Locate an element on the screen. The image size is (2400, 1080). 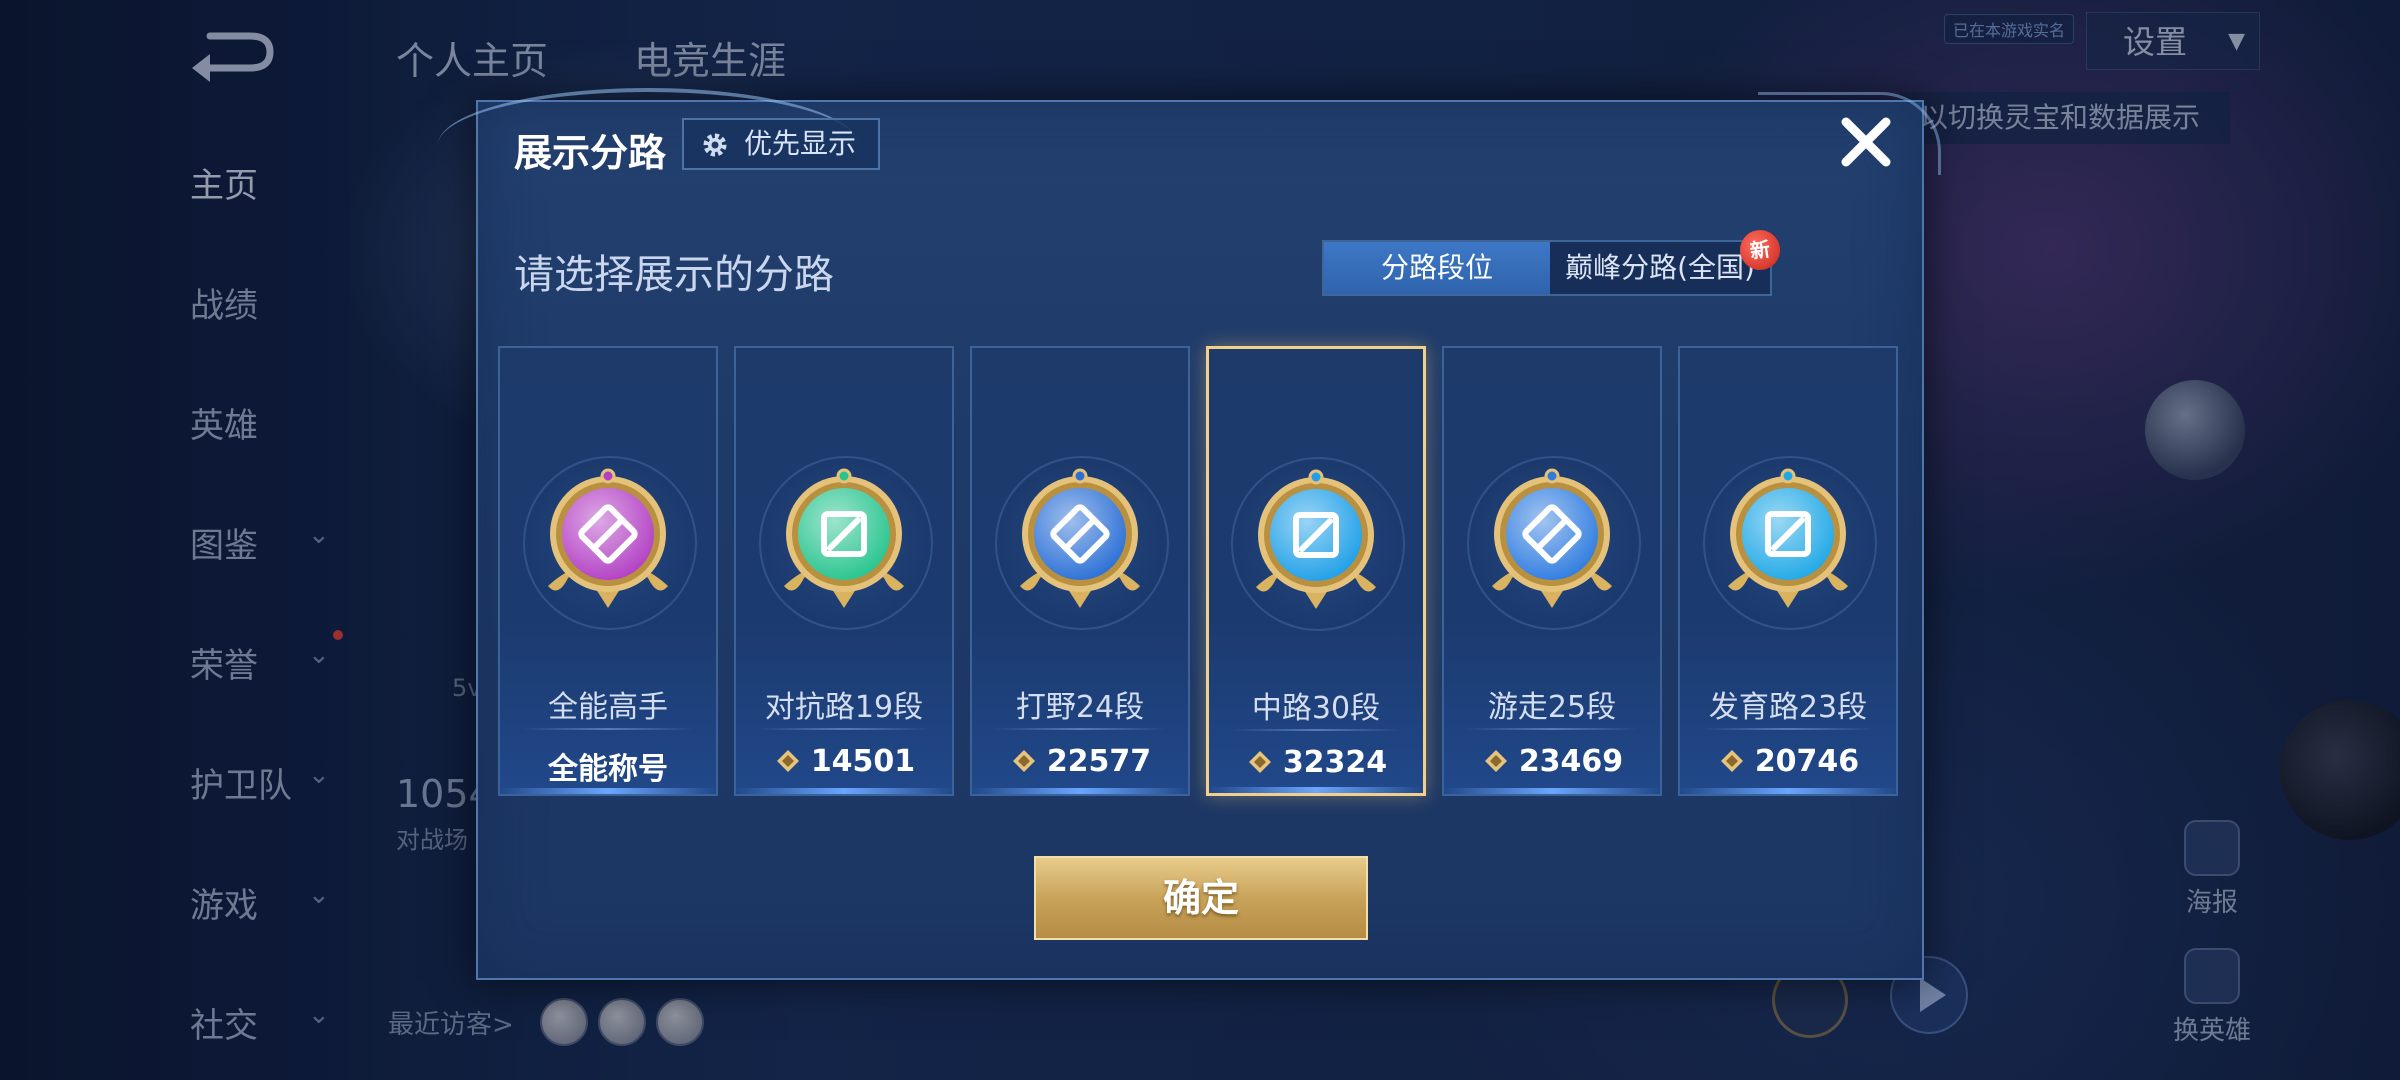
priority-display-button: 优先显示 is located at coordinates (781, 144).